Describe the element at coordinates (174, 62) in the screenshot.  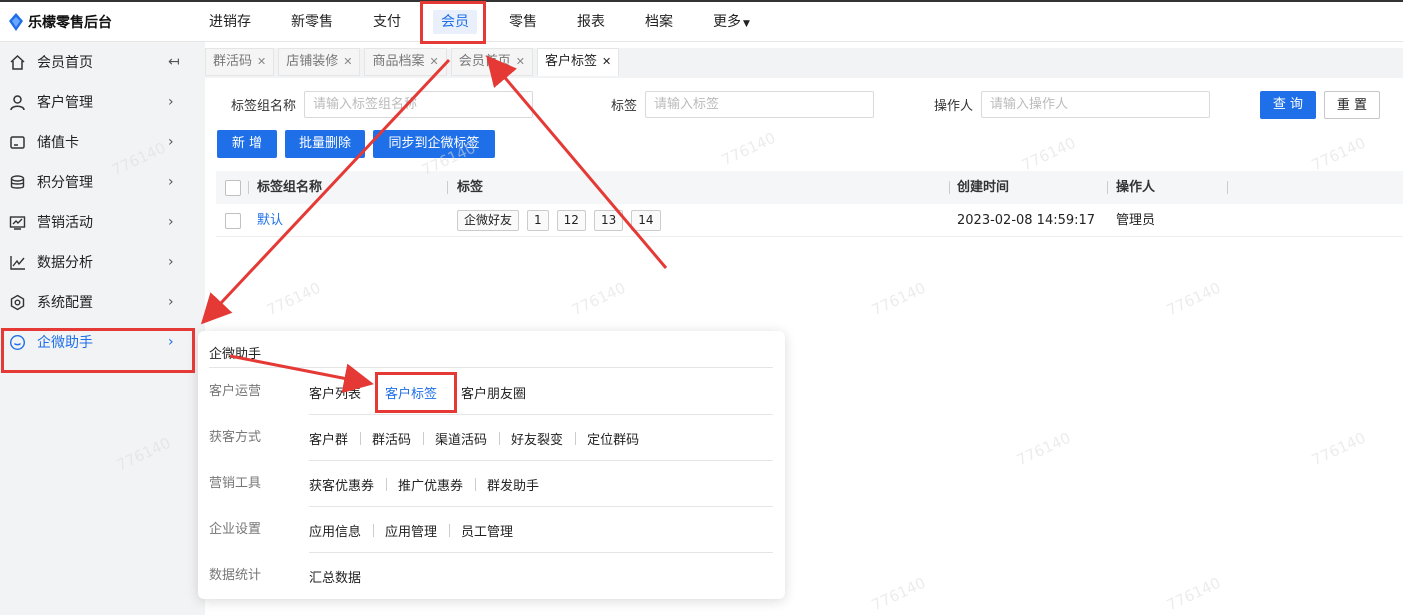
I see `collapse-sidebar-icon: ↤` at that location.